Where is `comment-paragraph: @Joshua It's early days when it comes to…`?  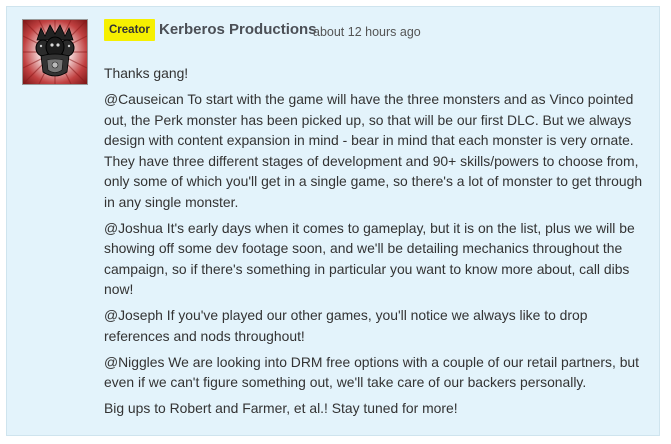
comment-paragraph: @Joshua It's early days when it comes to… is located at coordinates (369, 258).